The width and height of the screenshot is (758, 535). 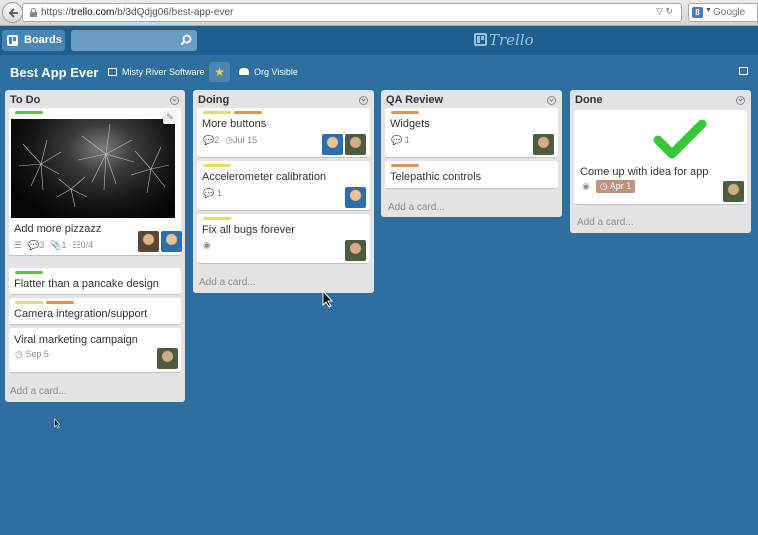 I want to click on card-title: Flatter than a pancake design, so click(x=86, y=284).